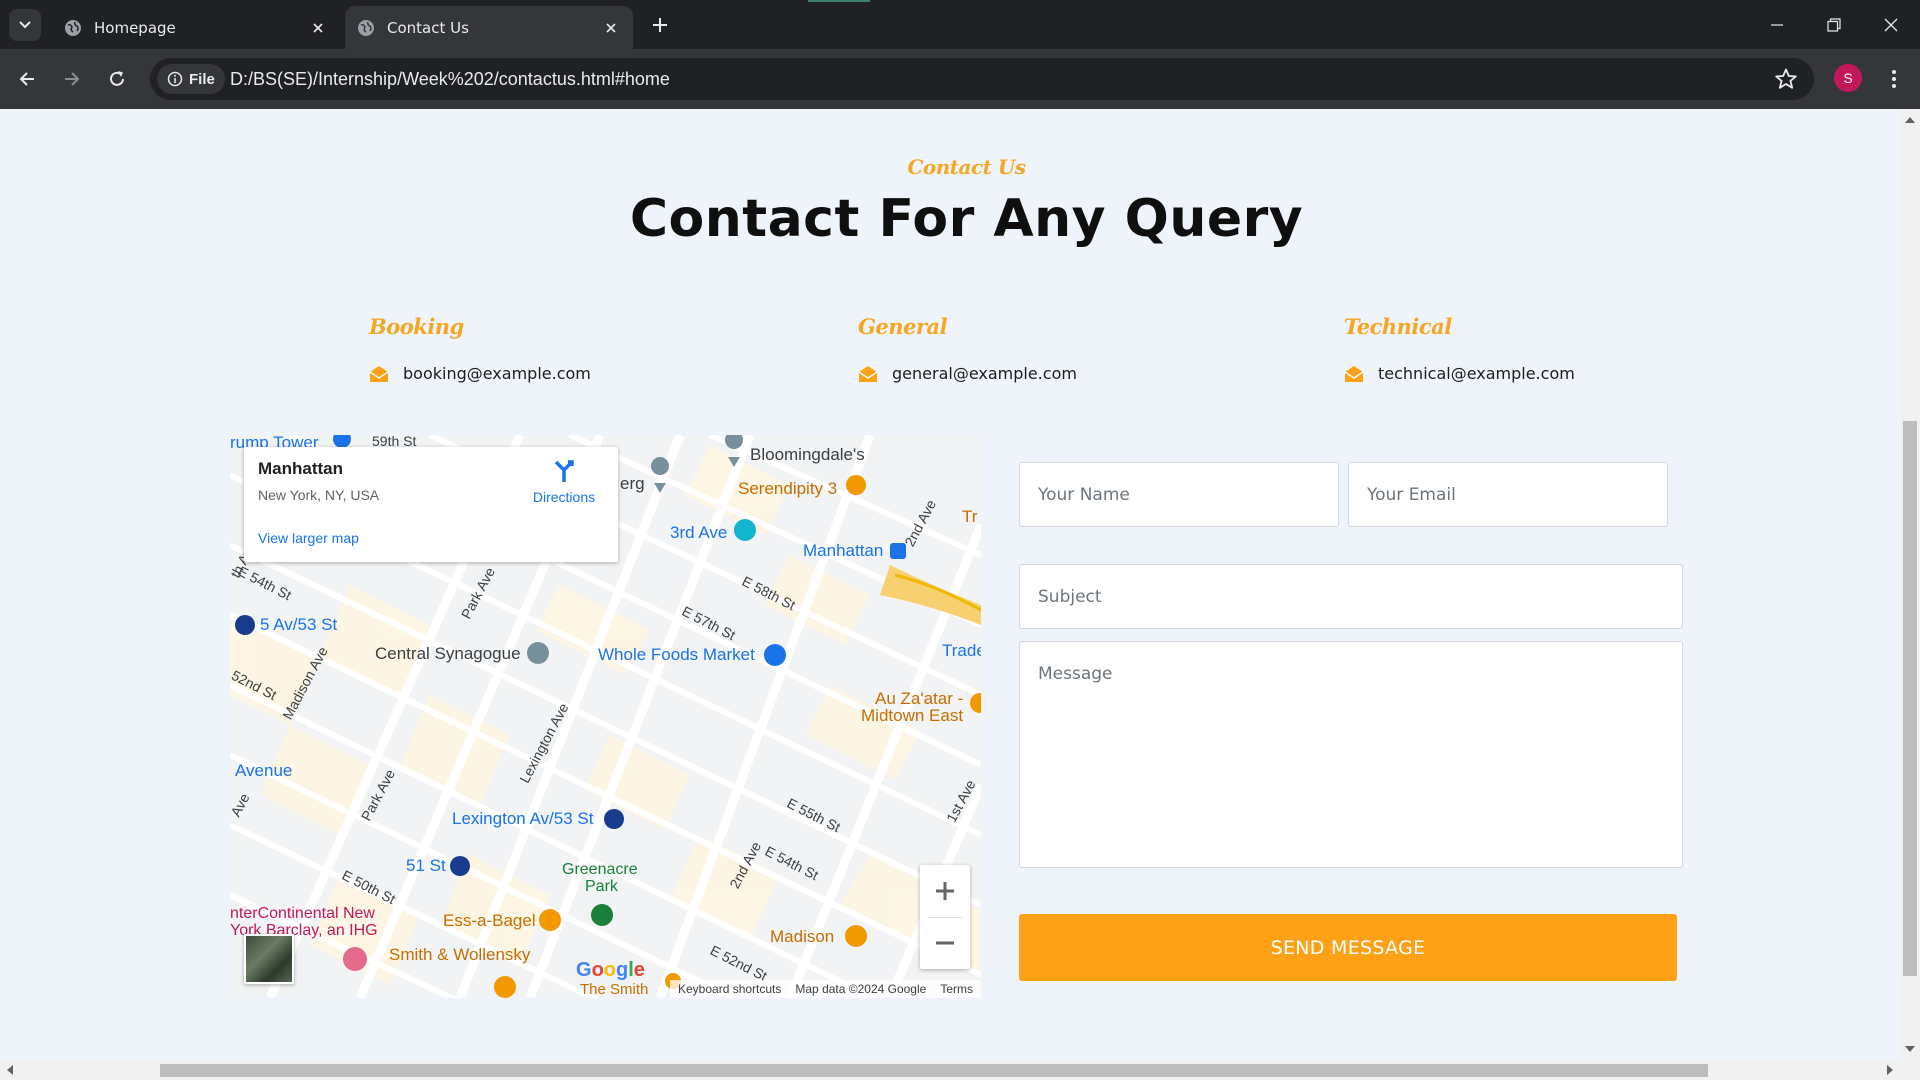  What do you see at coordinates (984, 373) in the screenshot?
I see `contact-email: general@example.com` at bounding box center [984, 373].